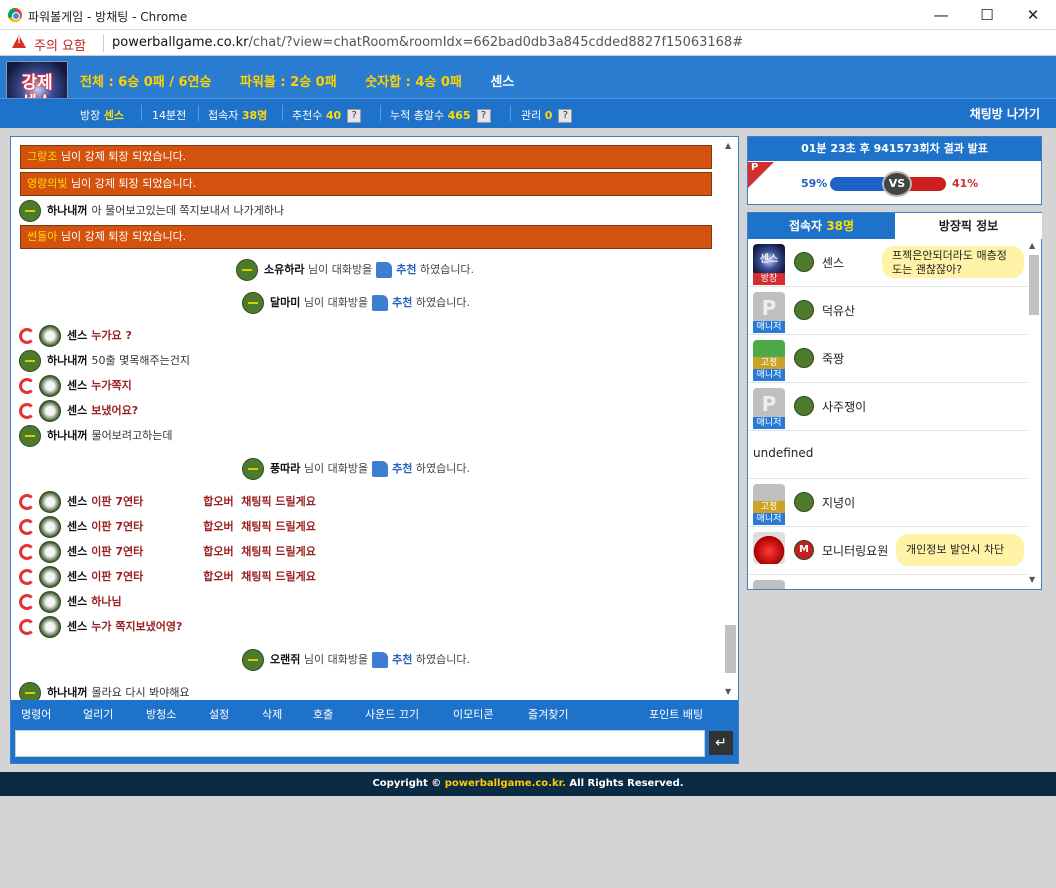 Image resolution: width=1056 pixels, height=888 pixels. What do you see at coordinates (151, 211) in the screenshot?
I see `chat-message: 하나내꺼 아 물어보고있는데 쪽지보내서 나가게하나` at bounding box center [151, 211].